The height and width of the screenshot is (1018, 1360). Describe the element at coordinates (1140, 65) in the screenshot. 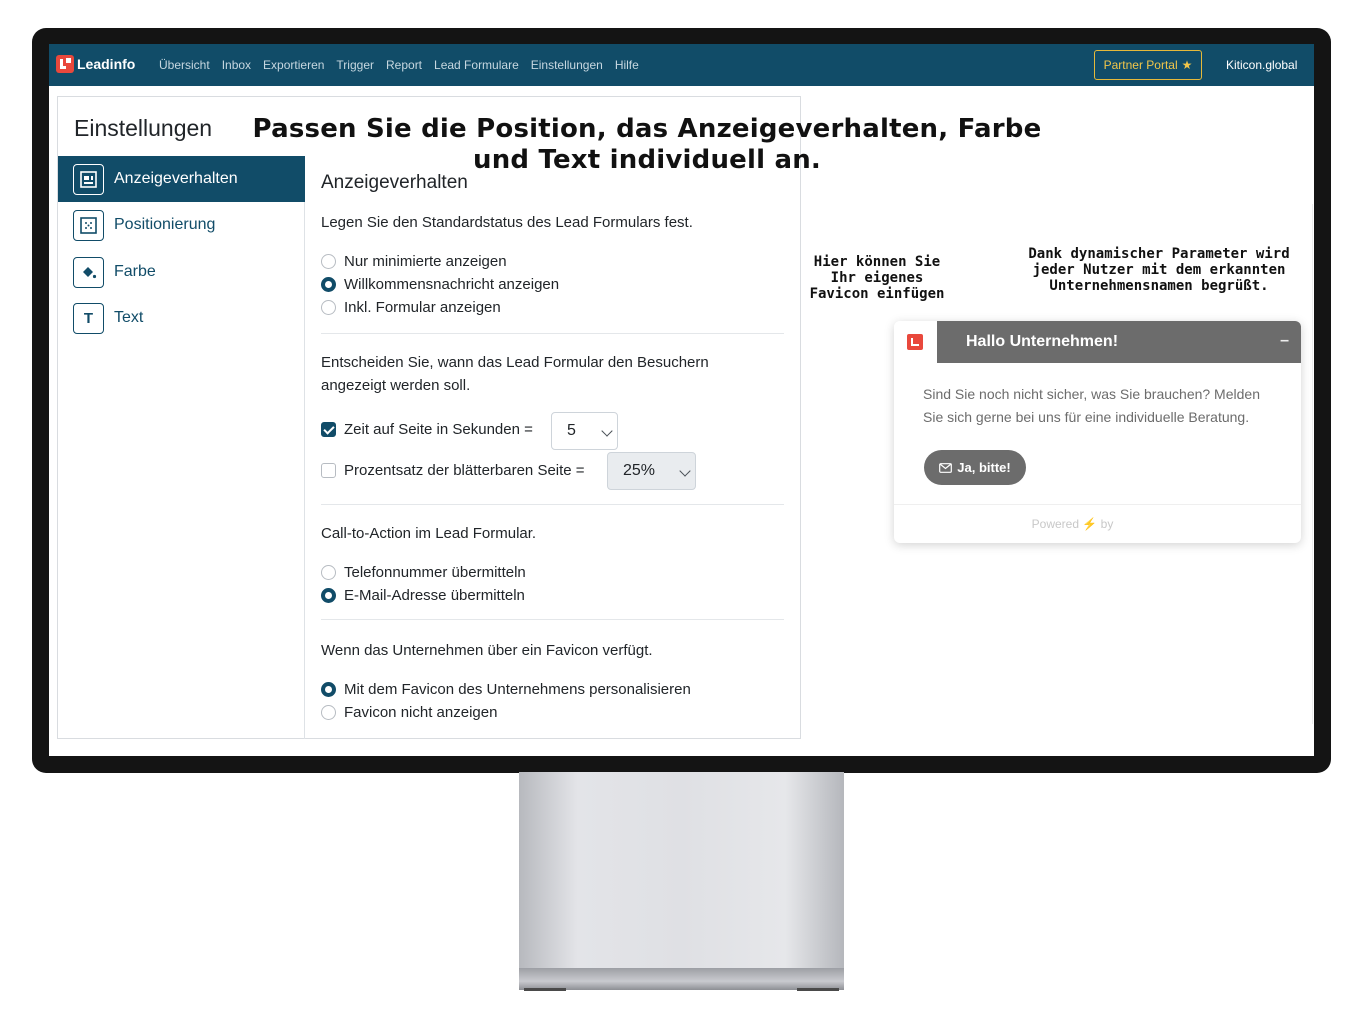

I see `partner-portal-label: Partner Portal` at that location.